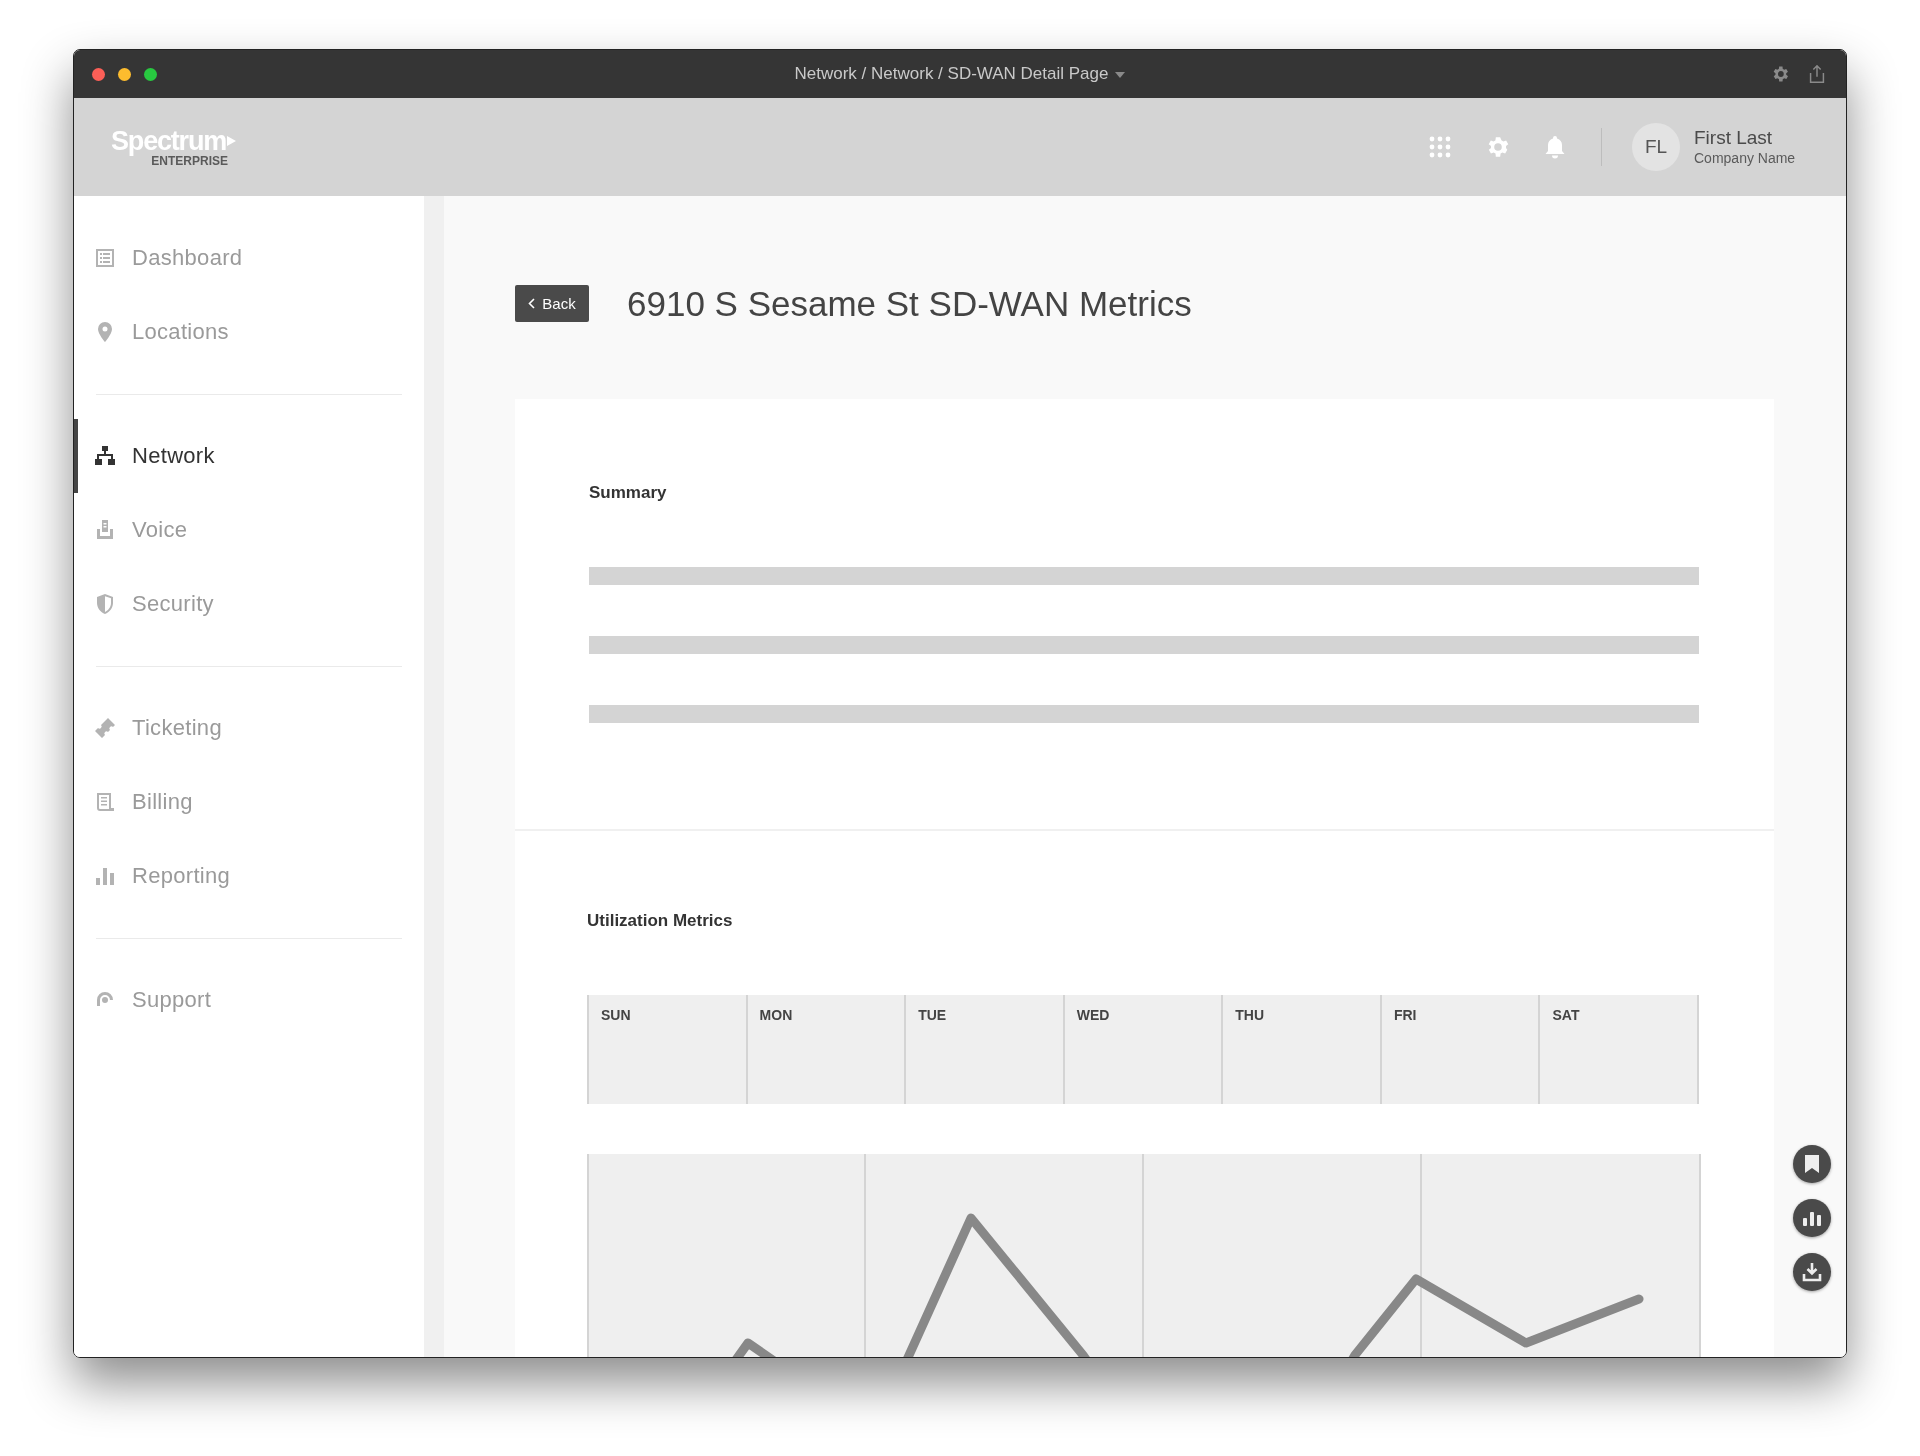  I want to click on sidebar-item: Ticketing, so click(249, 728).